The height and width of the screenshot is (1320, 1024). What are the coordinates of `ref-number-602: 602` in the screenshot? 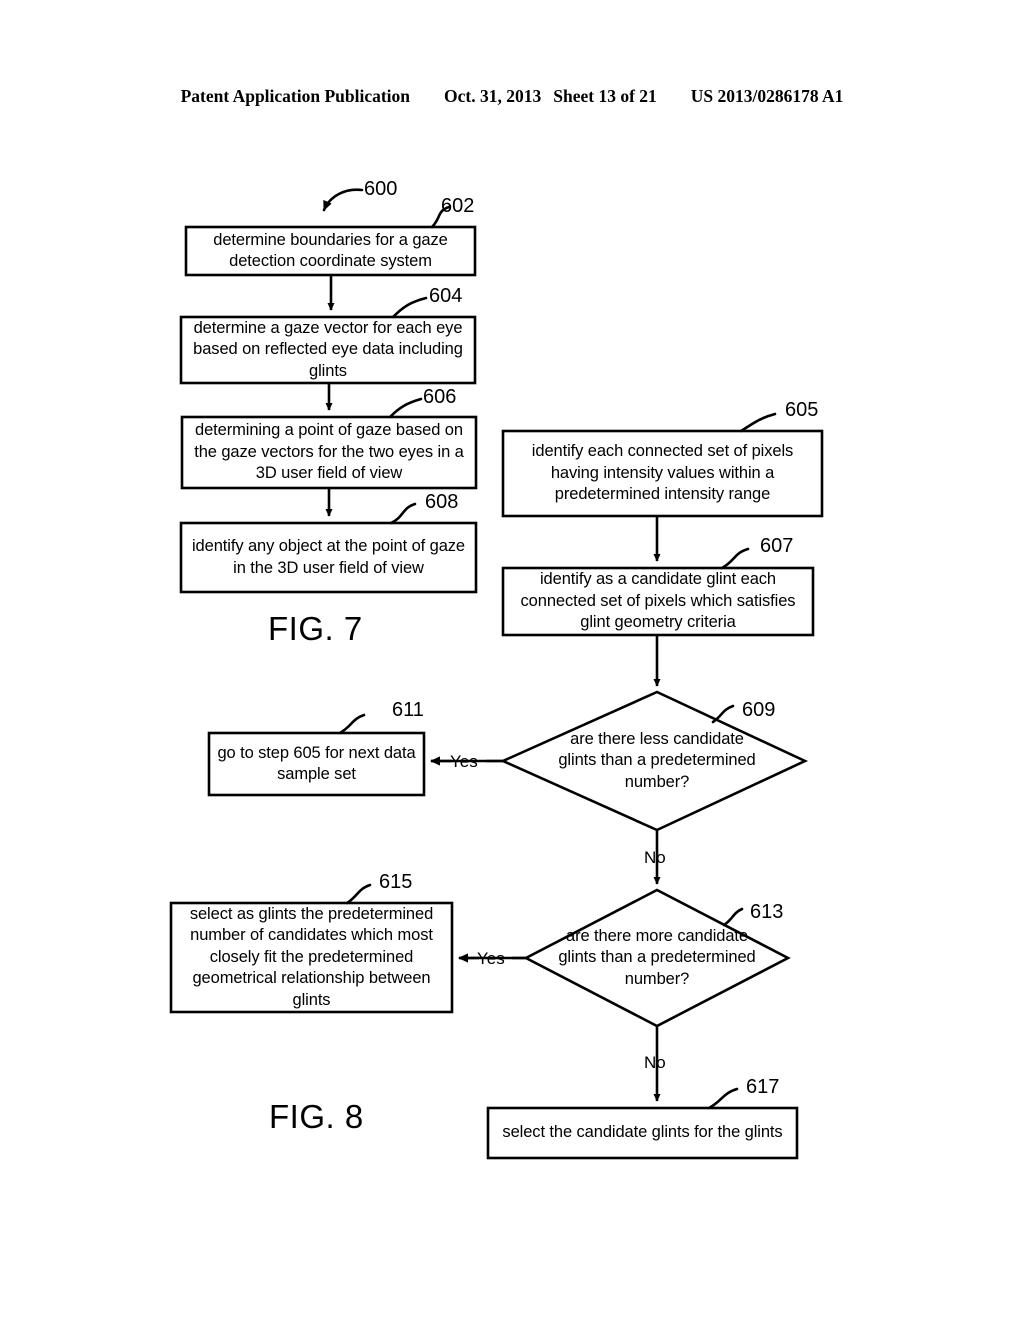 It's located at (458, 206).